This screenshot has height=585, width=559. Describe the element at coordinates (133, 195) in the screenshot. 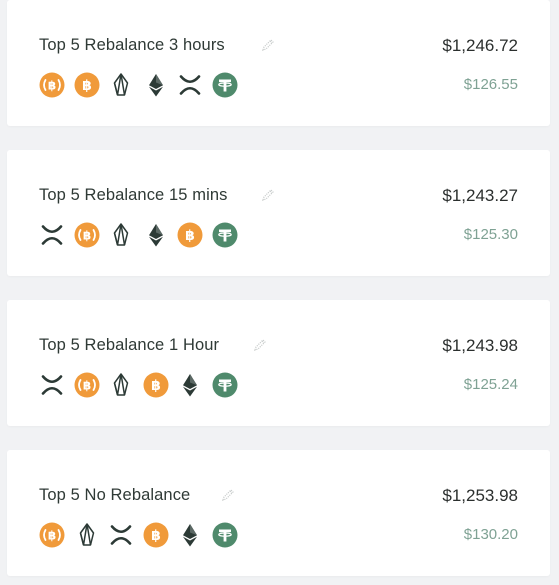

I see `portfolio-name: Top 5 Rebalance 15 mins` at that location.